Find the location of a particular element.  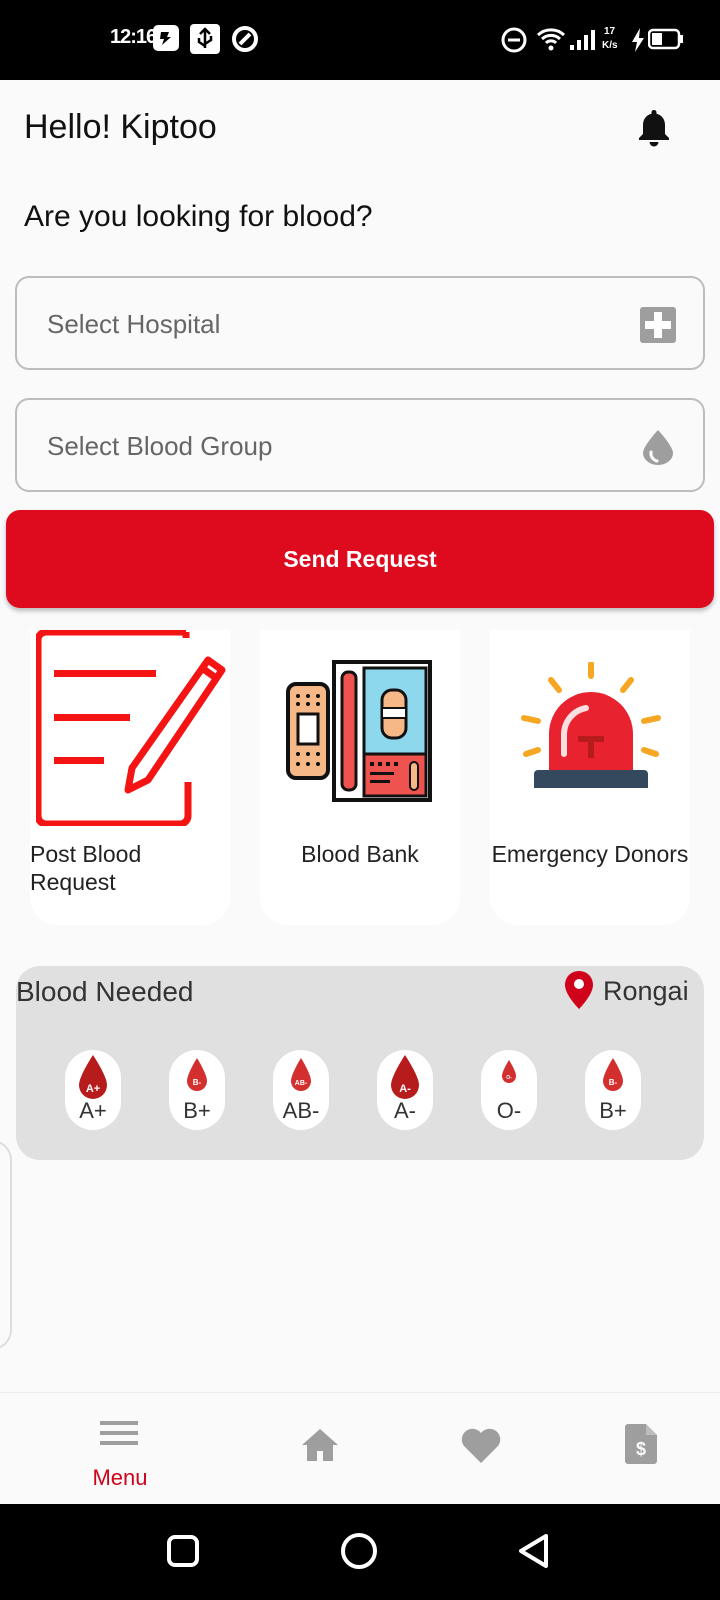

net-speed-unit: K/s is located at coordinates (610, 45).